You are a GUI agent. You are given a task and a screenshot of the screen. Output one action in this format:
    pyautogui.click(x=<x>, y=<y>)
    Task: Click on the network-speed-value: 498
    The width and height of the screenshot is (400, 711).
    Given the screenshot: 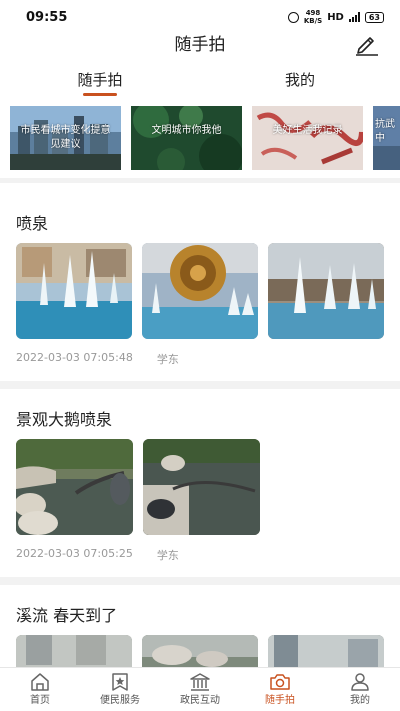 What is the action you would take?
    pyautogui.click(x=313, y=13)
    